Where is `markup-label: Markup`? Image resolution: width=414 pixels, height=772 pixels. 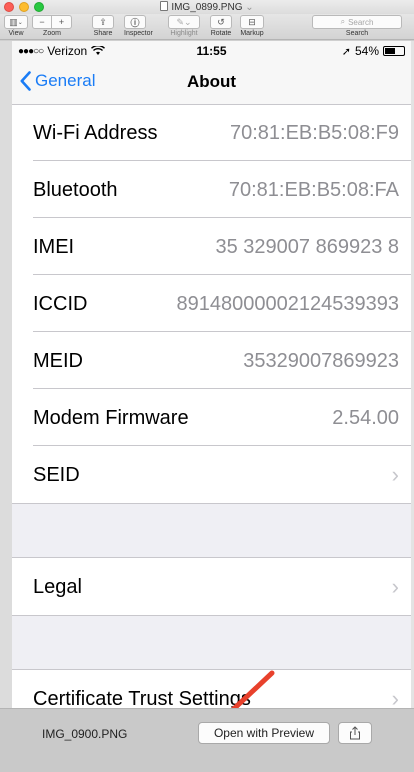 markup-label: Markup is located at coordinates (252, 33).